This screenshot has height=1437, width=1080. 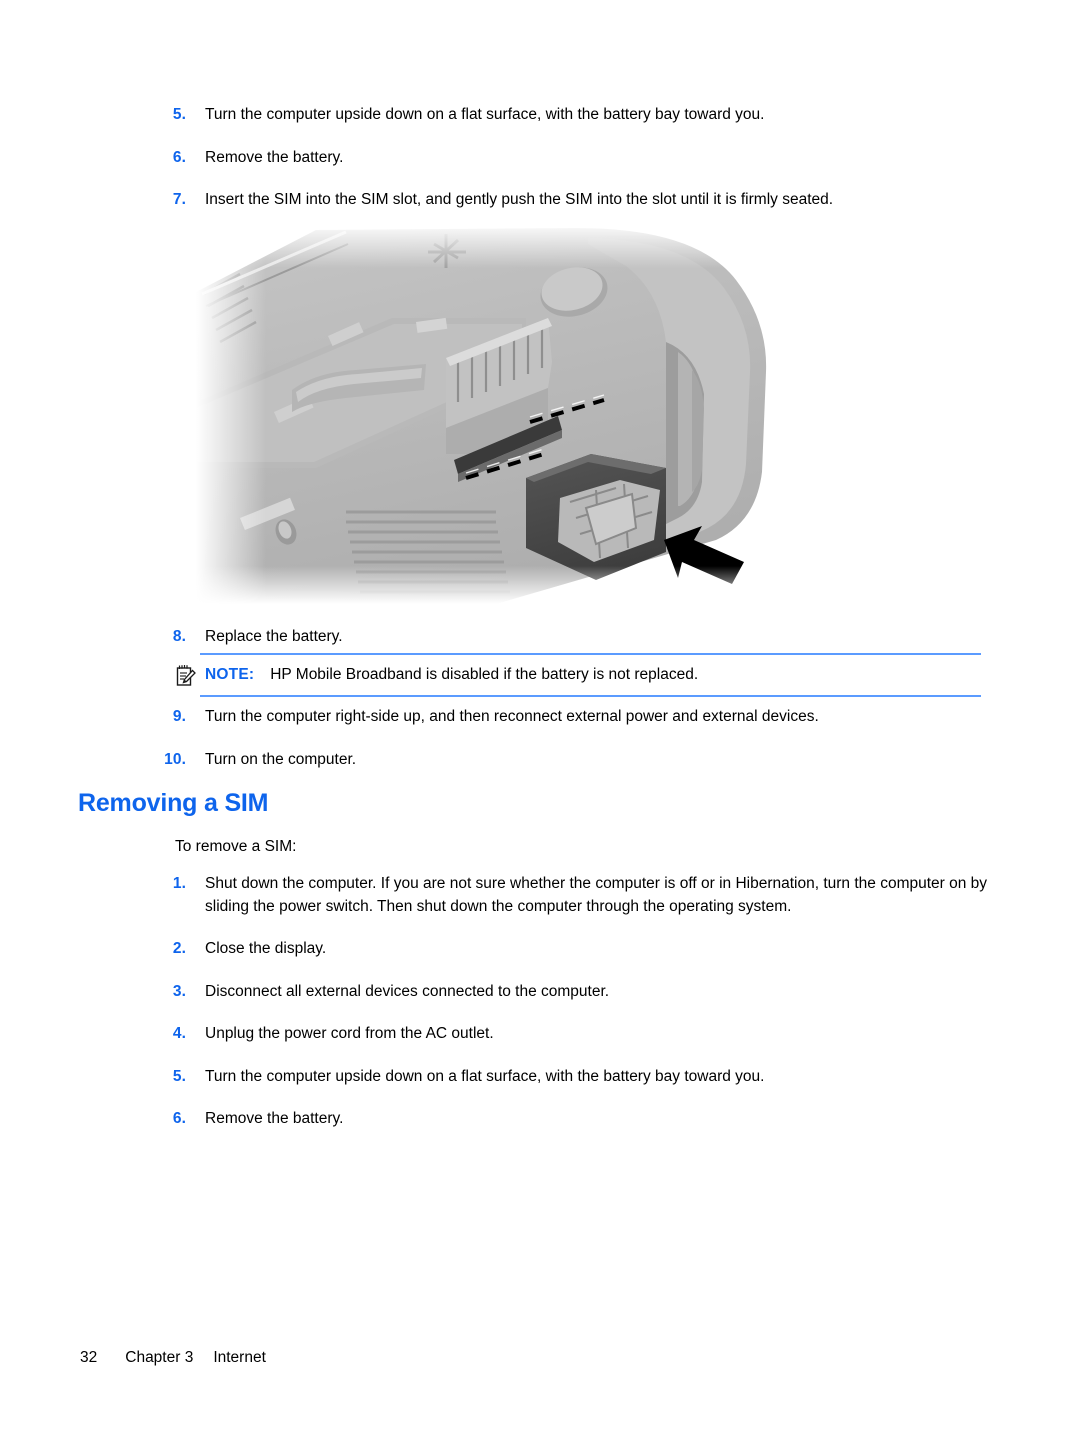 I want to click on note-rule-bottom, so click(x=590, y=696).